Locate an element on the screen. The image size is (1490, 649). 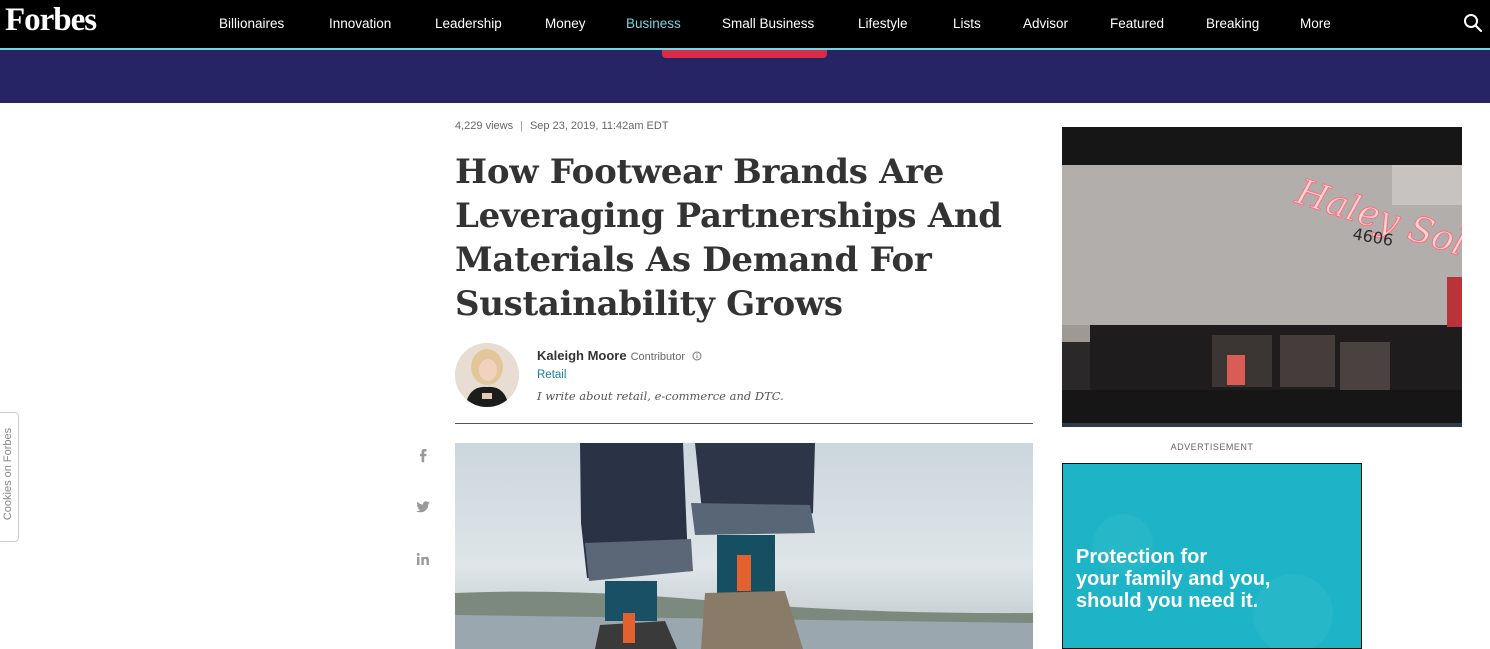
linkedin-icon is located at coordinates (423, 559).